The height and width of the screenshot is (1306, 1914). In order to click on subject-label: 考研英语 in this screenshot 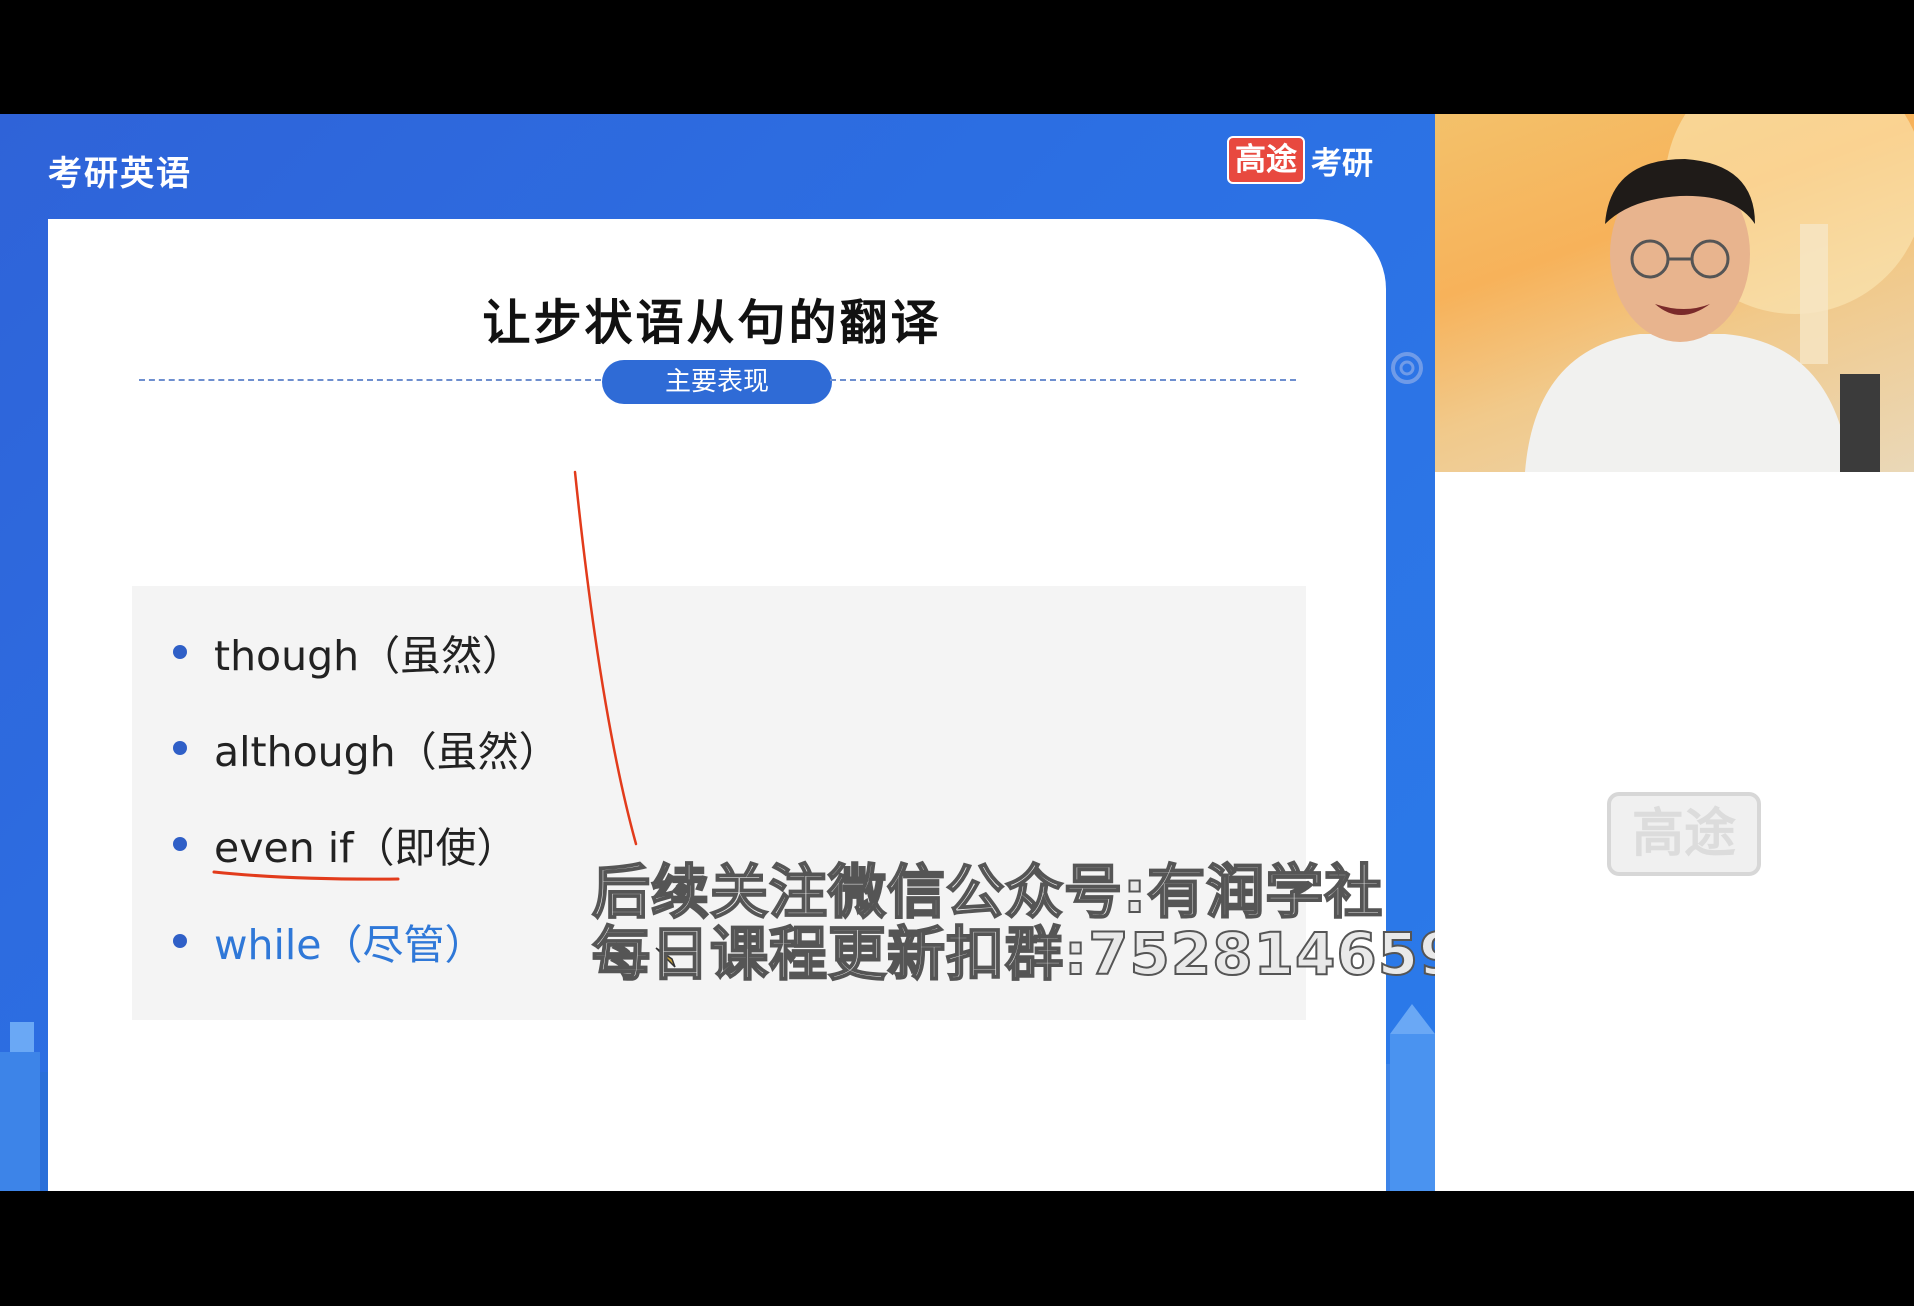, I will do `click(120, 174)`.